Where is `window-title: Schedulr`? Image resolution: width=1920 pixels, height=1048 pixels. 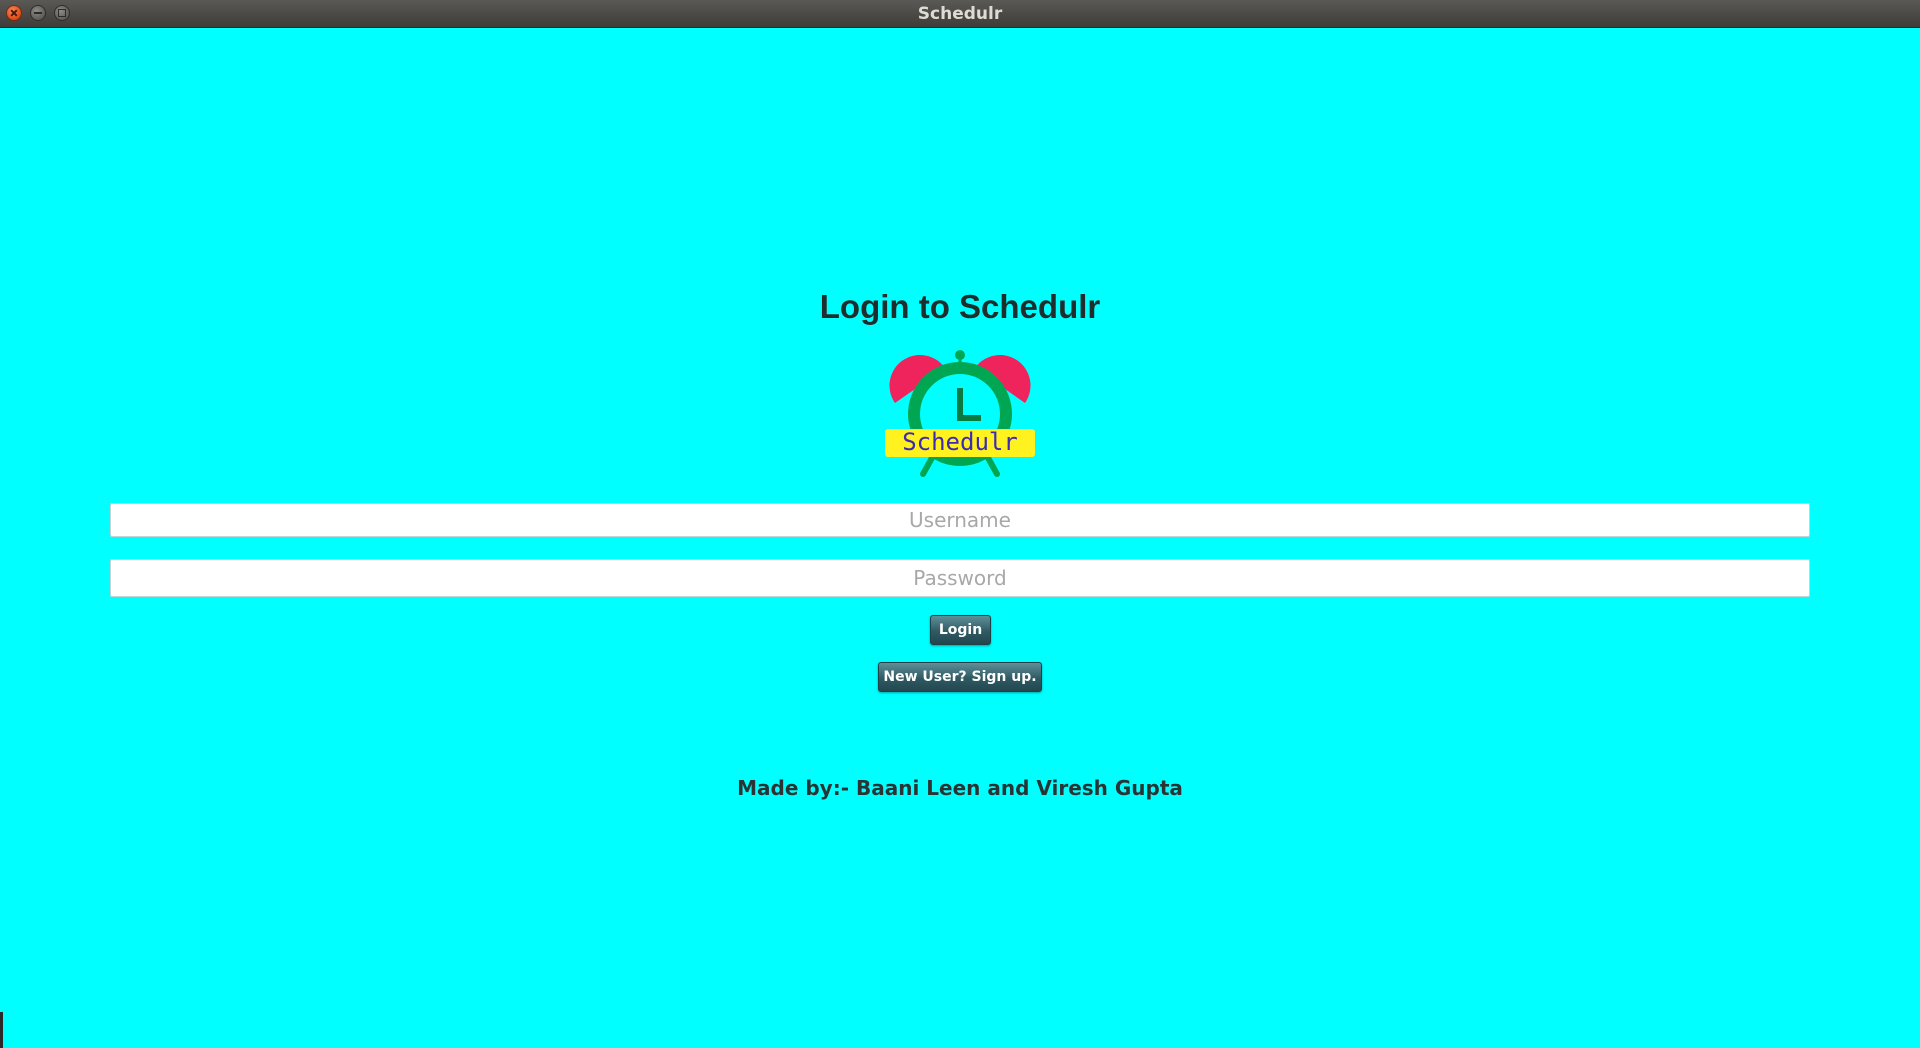 window-title: Schedulr is located at coordinates (960, 14).